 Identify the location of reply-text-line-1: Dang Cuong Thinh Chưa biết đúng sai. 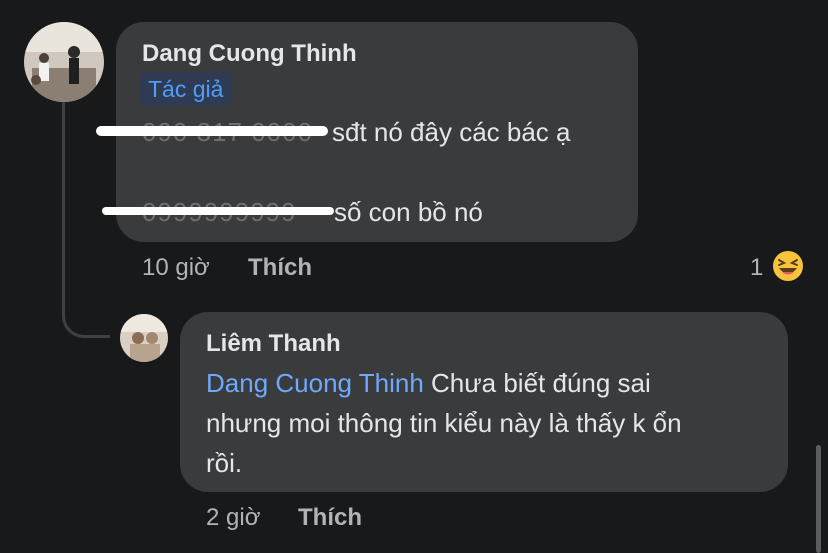
(428, 383).